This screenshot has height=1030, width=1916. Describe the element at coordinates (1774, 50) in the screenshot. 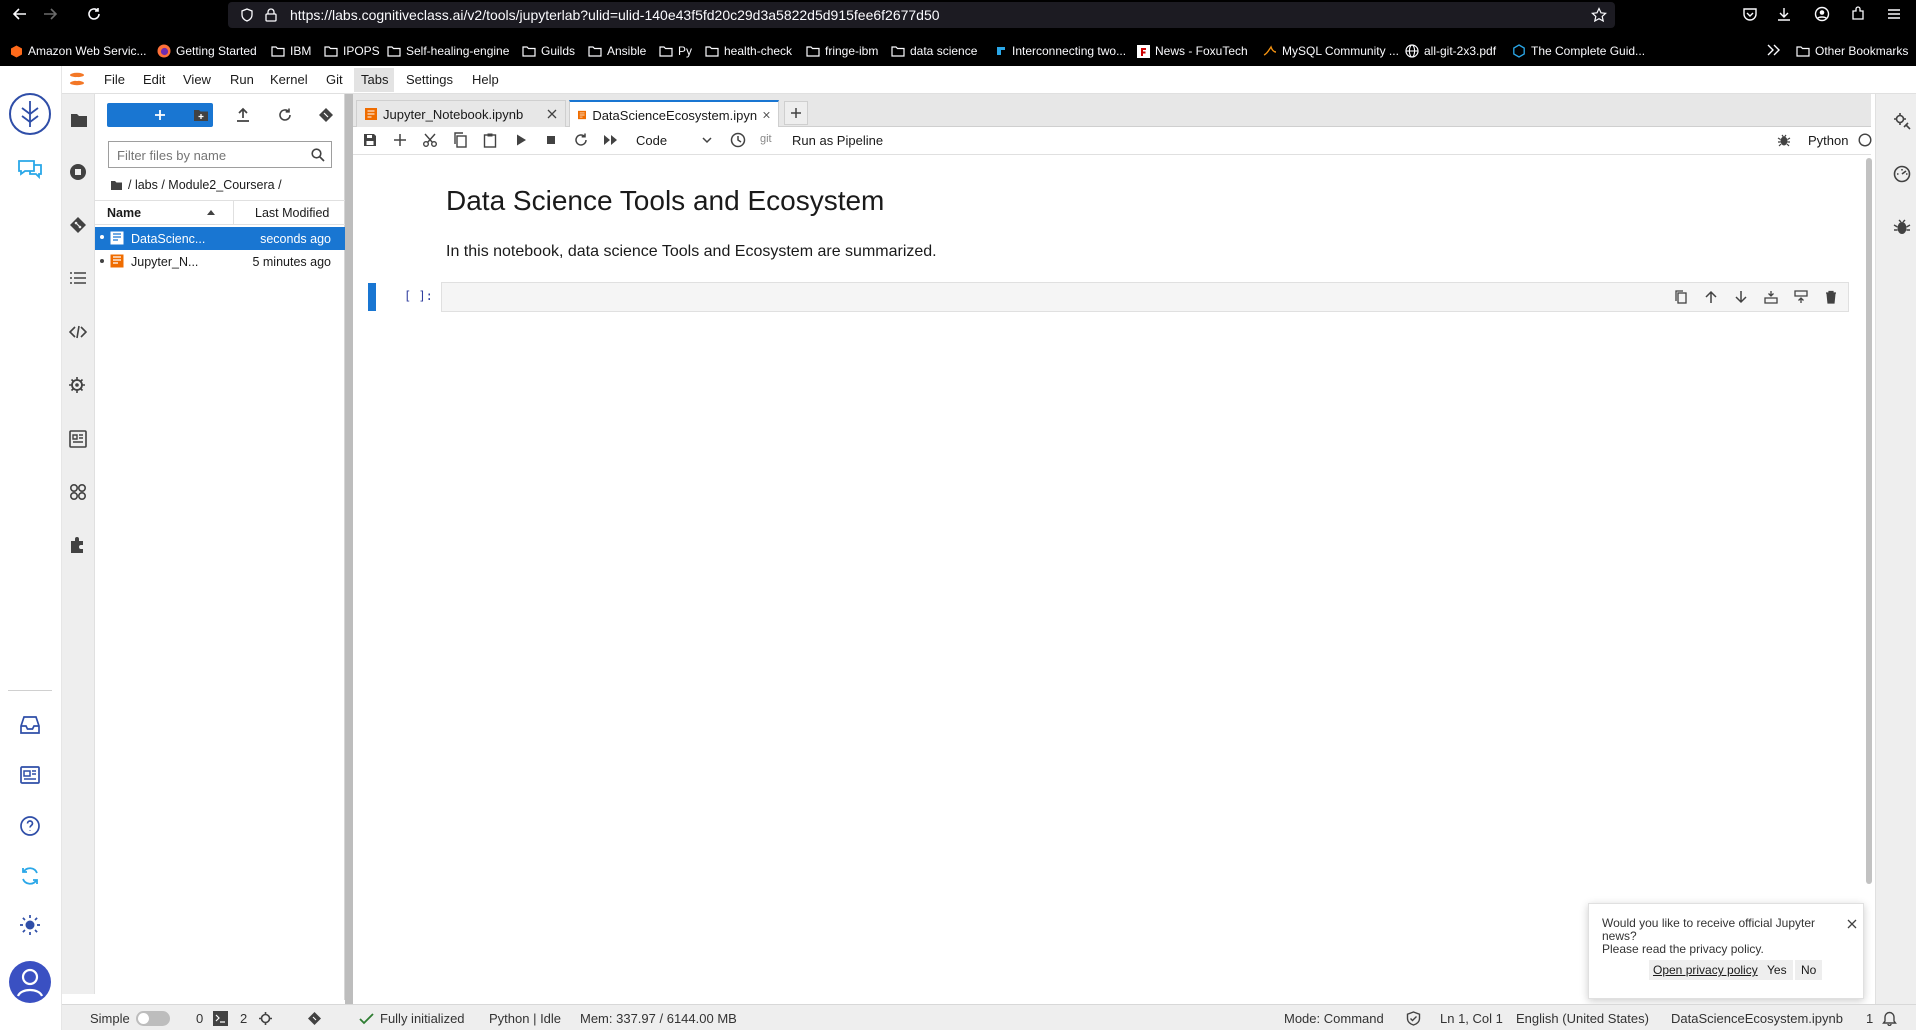

I see `more-bookmarks-icon` at that location.